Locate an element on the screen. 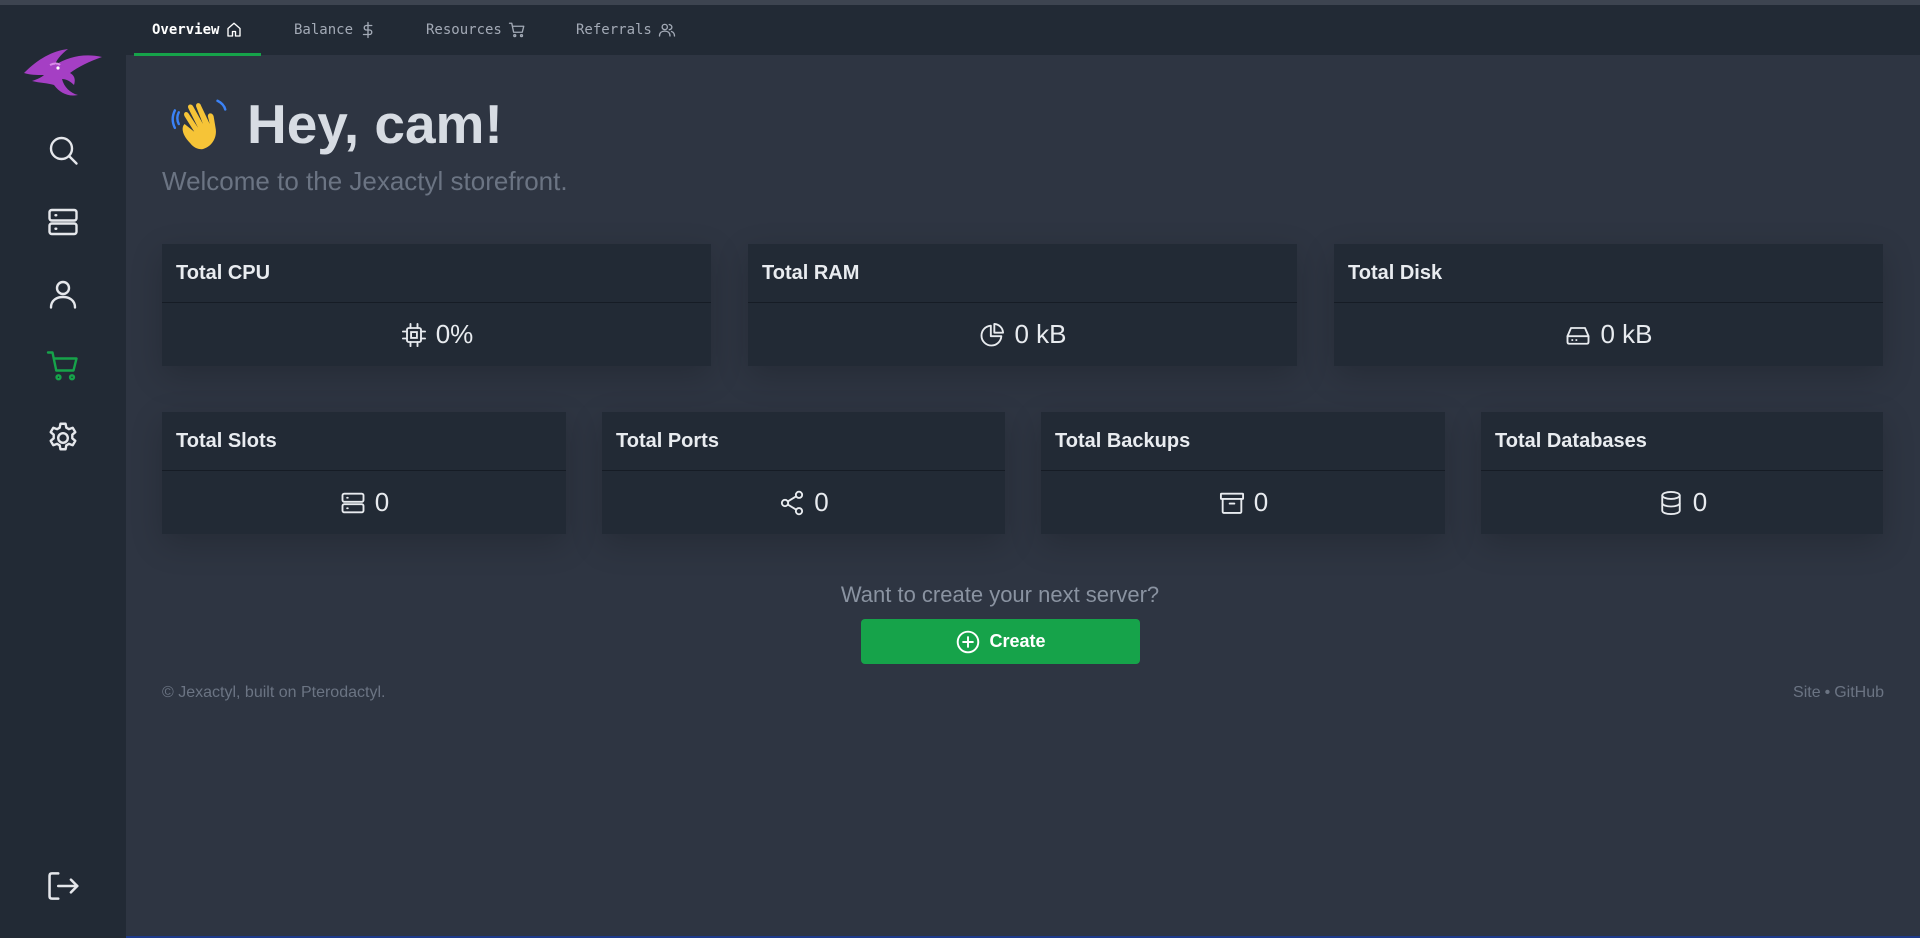 The height and width of the screenshot is (938, 1920). stat-card-databases: Total Databases 0 is located at coordinates (1682, 473).